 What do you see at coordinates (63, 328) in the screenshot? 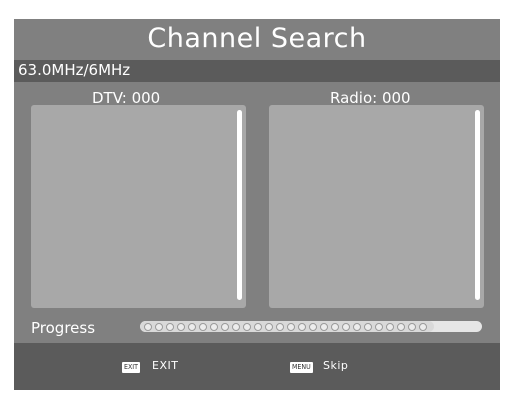
I see `progress-label: Progress` at bounding box center [63, 328].